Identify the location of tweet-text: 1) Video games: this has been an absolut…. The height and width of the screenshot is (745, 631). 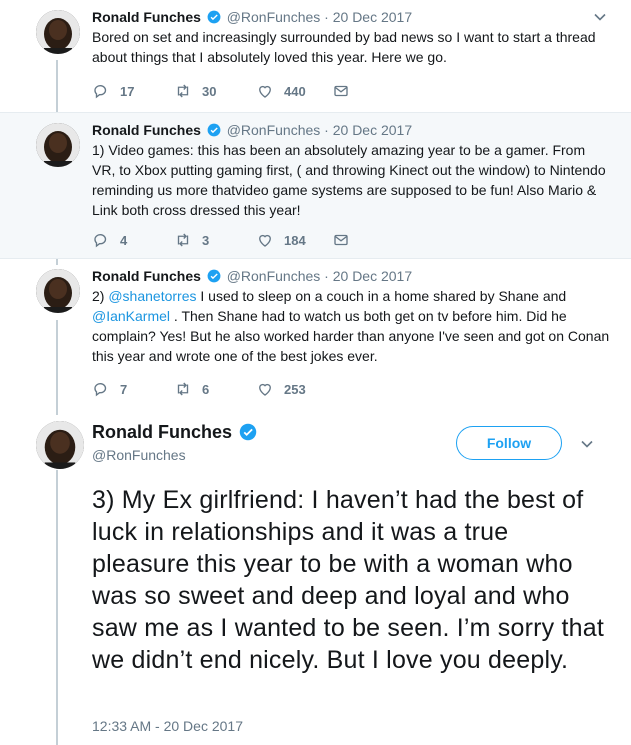
(349, 180).